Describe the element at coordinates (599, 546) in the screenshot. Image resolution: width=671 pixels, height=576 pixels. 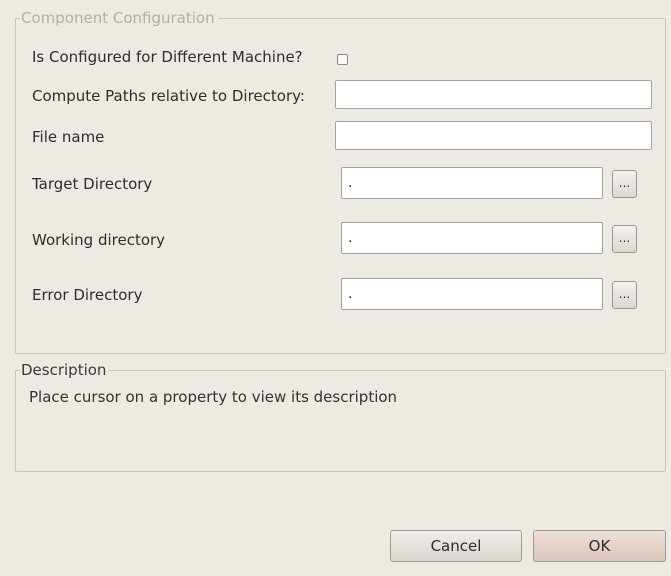
I see `ok-button: OK` at that location.